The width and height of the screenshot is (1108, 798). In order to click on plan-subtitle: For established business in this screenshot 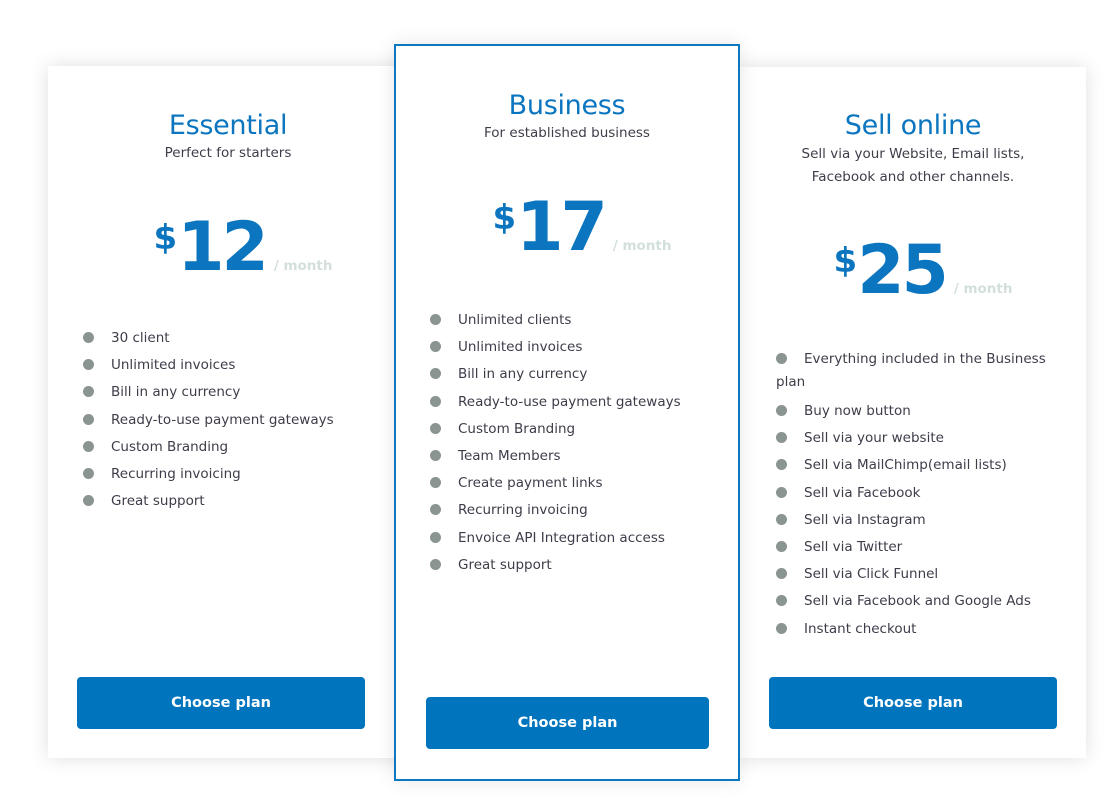, I will do `click(567, 133)`.